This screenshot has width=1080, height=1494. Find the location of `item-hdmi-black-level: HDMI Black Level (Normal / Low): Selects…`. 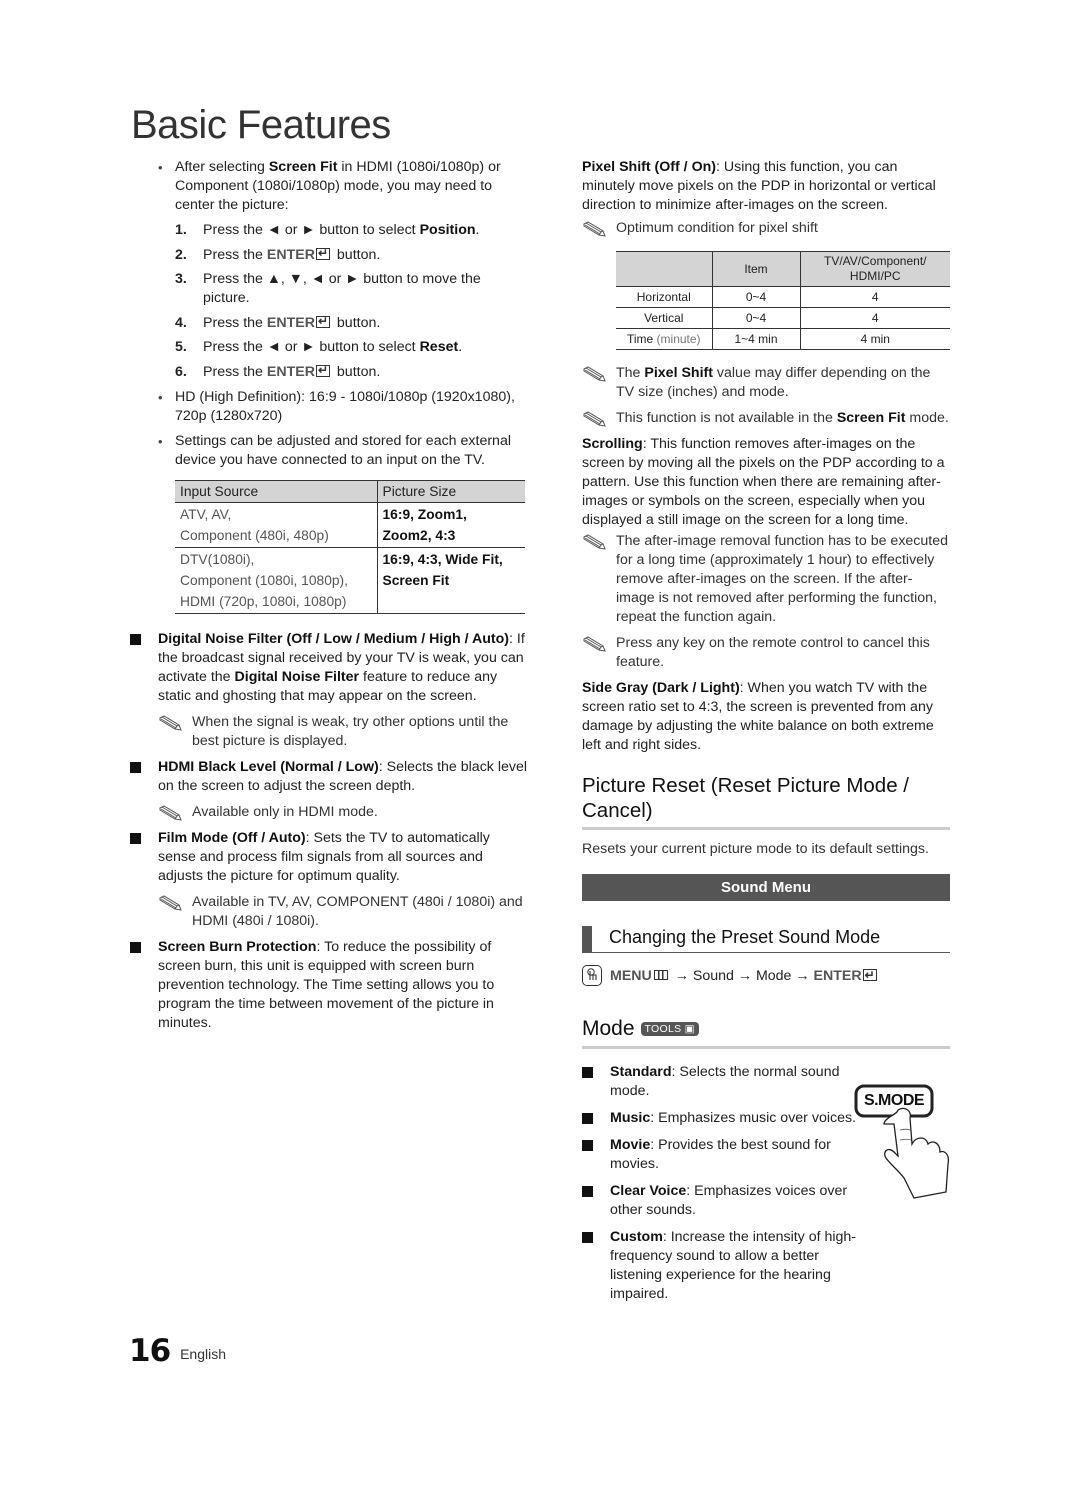

item-hdmi-black-level: HDMI Black Level (Normal / Low): Selects… is located at coordinates (330, 777).